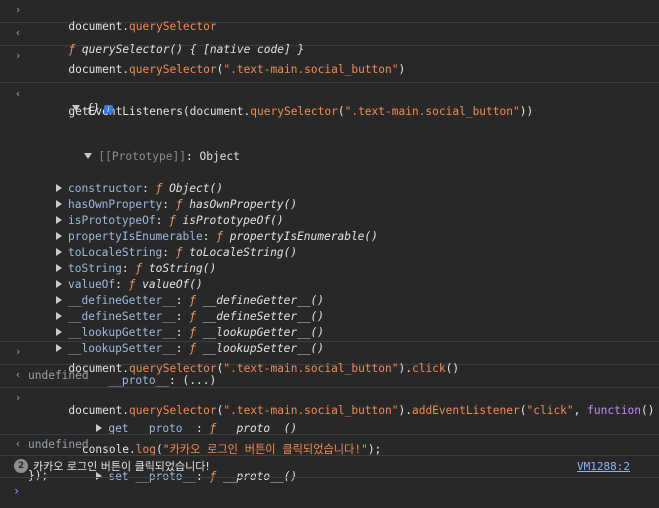 This screenshot has height=508, width=659. Describe the element at coordinates (263, 300) in the screenshot. I see `property-value: __defineGetter__()` at that location.